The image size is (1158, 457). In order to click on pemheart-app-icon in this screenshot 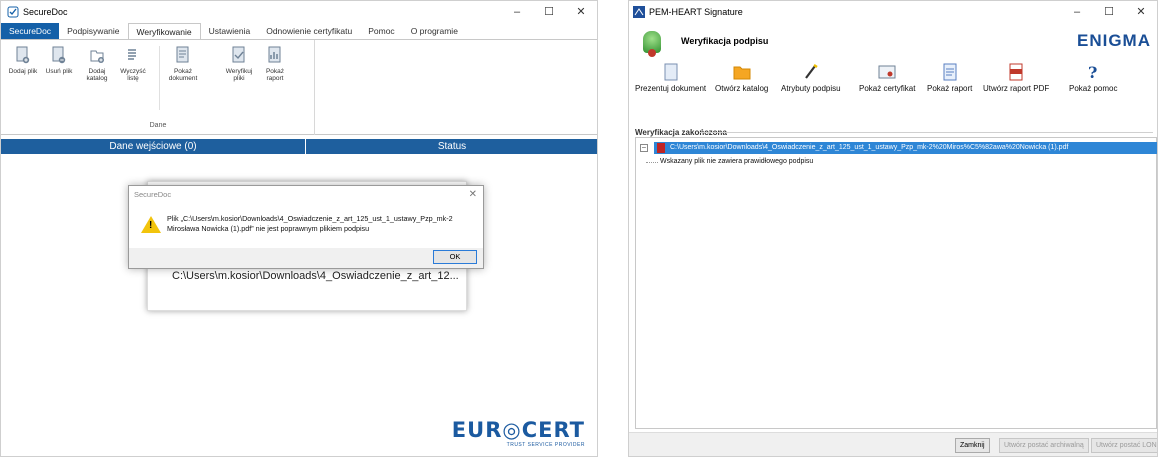, I will do `click(639, 12)`.